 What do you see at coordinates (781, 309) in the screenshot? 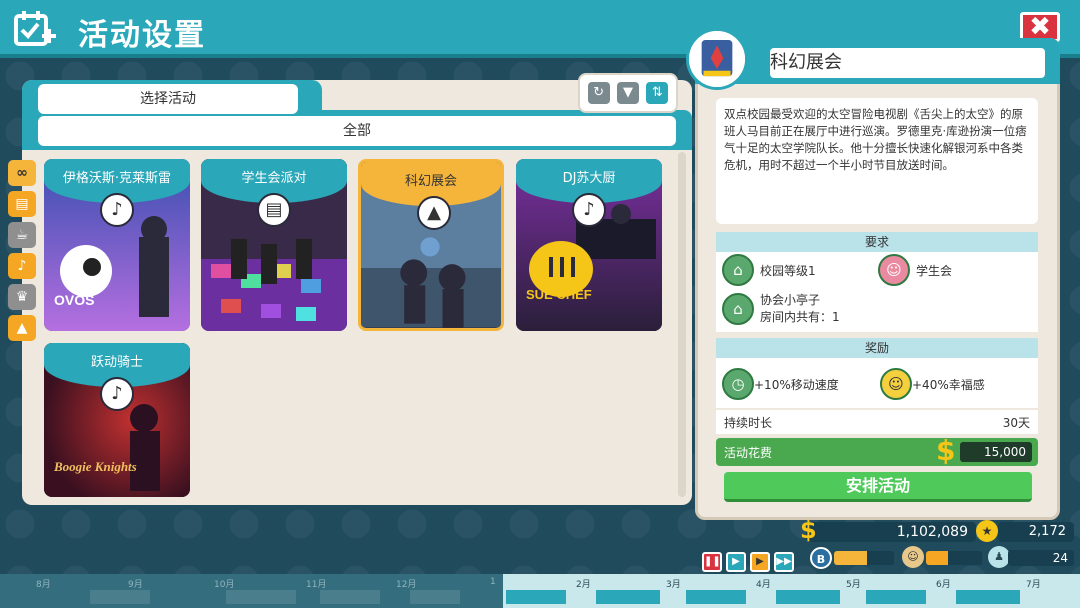
I see `requirement-kiosk: ⌂ 协会小亭子 房间内共有：1` at bounding box center [781, 309].